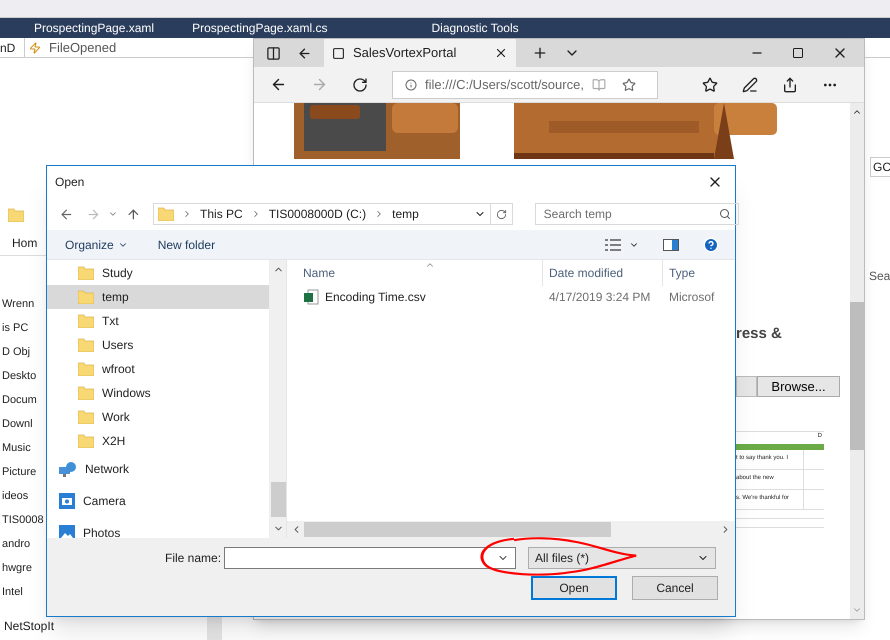 The height and width of the screenshot is (640, 890). I want to click on event-combo: FileOpened, so click(70, 48).